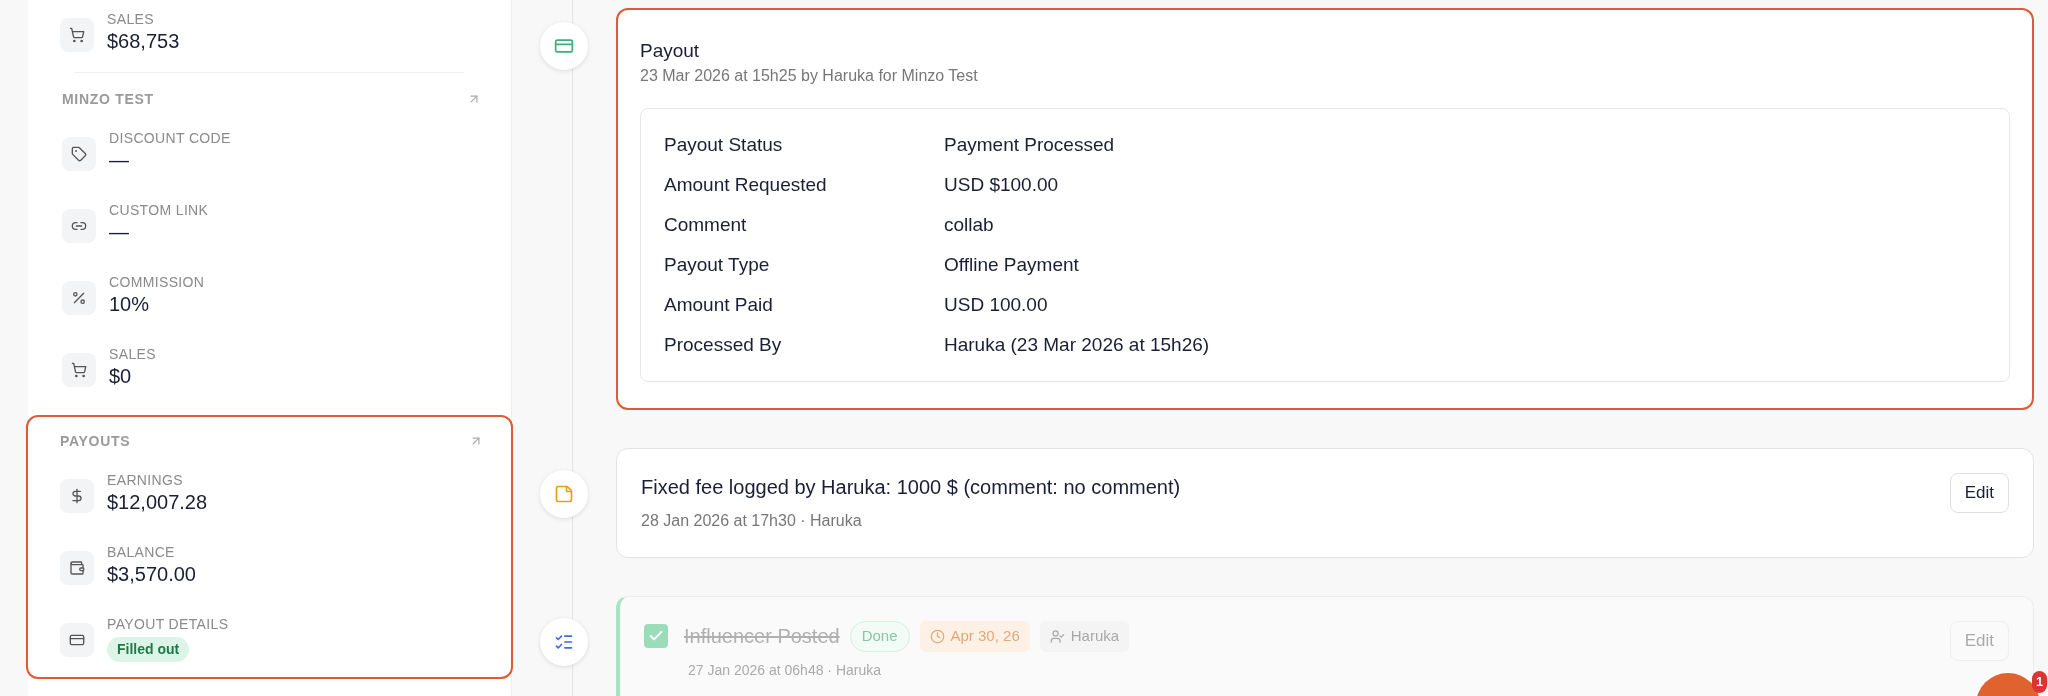  I want to click on card-meta: 27 Jan 2026 at 06h48 · Haruka, so click(785, 670).